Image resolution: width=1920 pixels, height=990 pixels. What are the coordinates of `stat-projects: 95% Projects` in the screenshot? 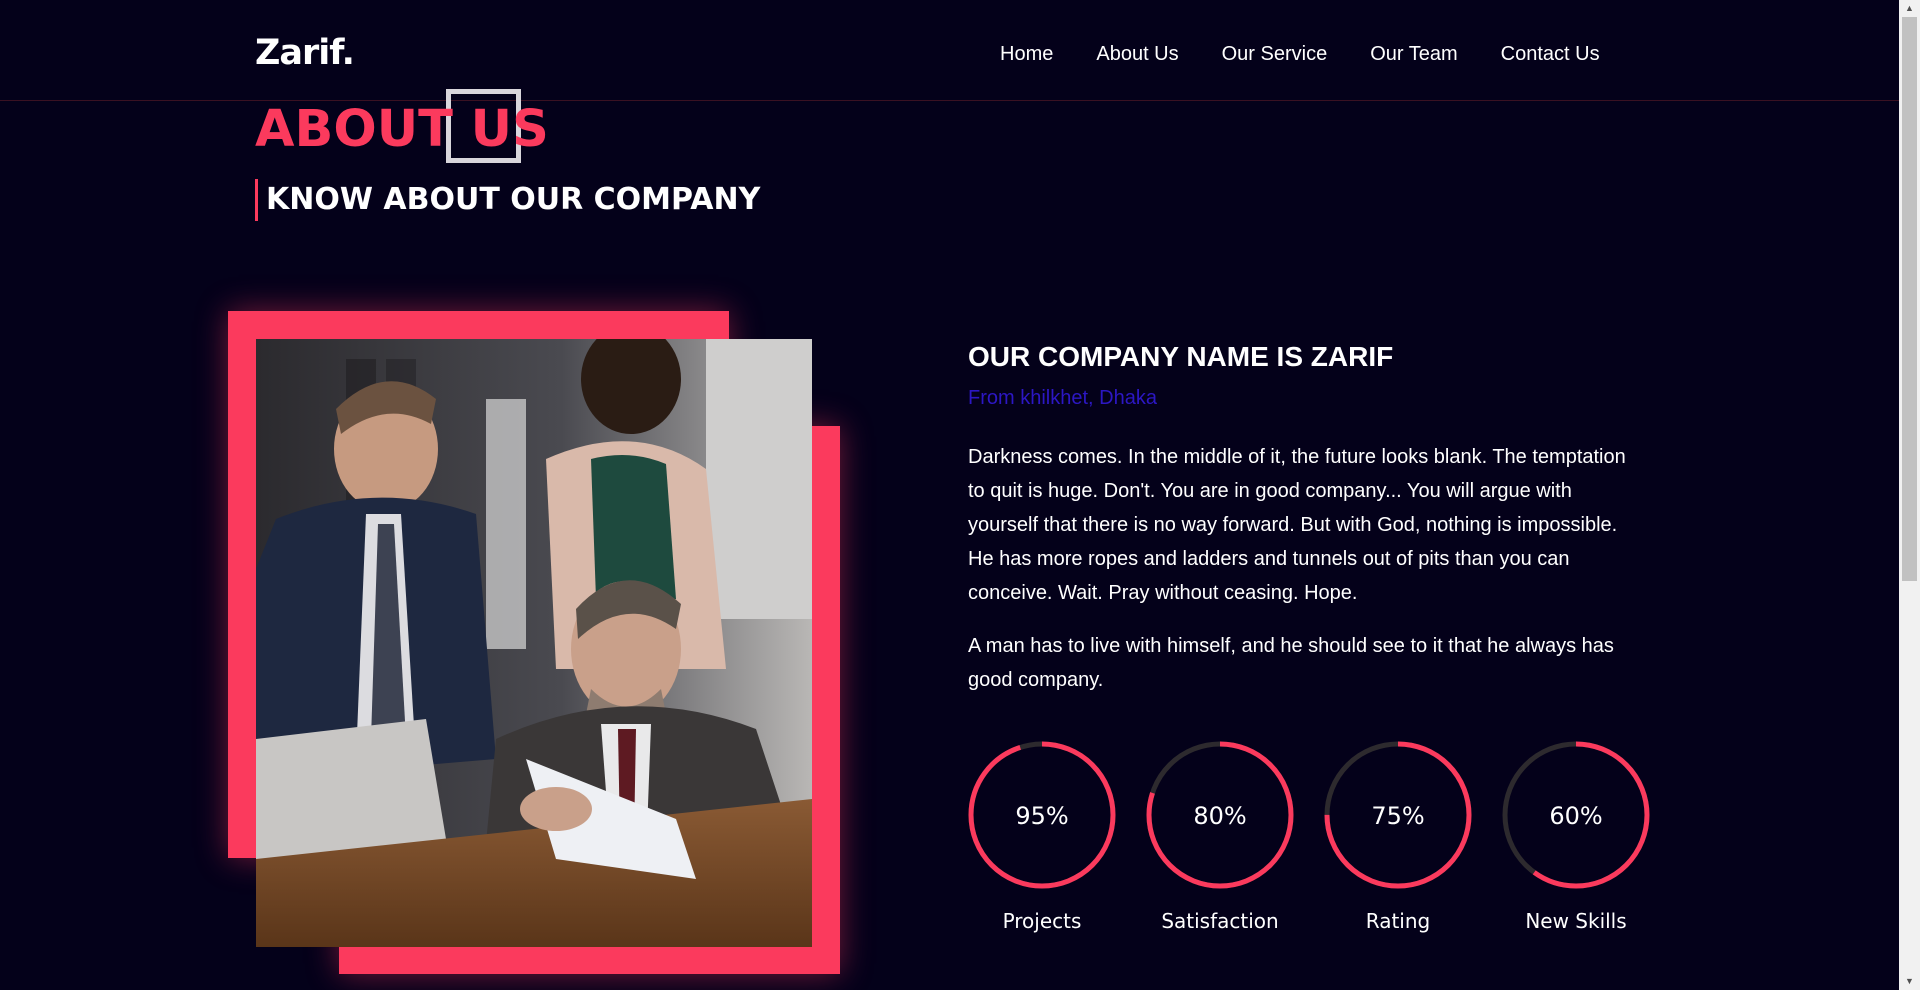 It's located at (1042, 837).